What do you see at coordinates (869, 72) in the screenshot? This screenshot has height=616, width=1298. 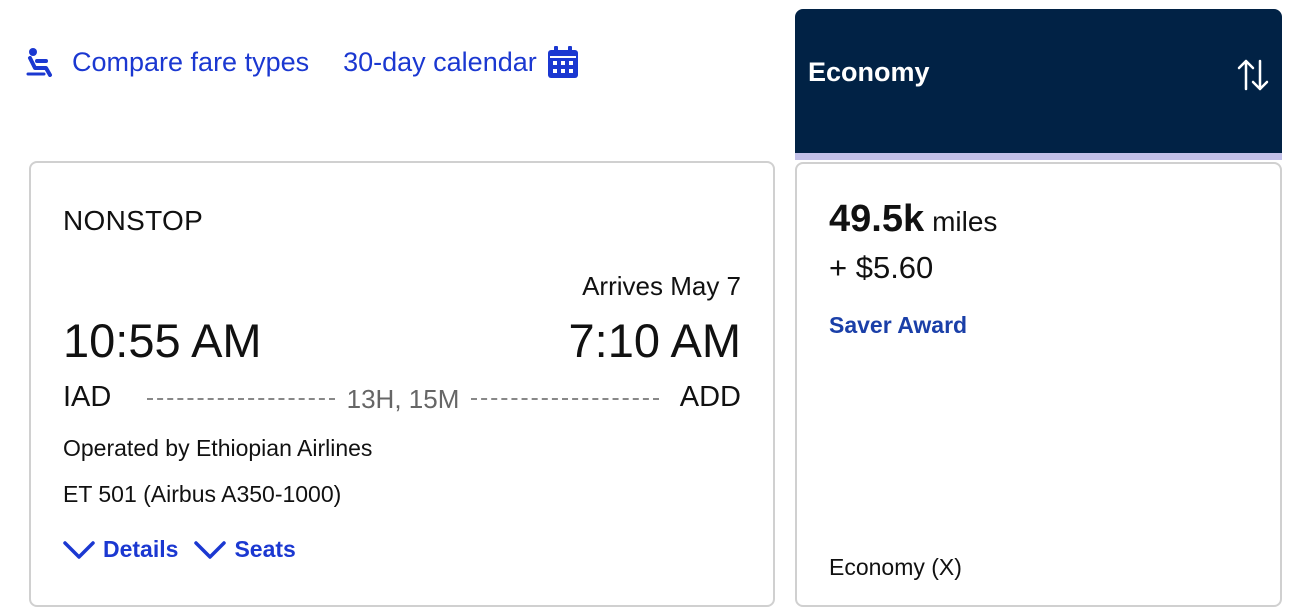 I see `economy-column-title: Economy` at bounding box center [869, 72].